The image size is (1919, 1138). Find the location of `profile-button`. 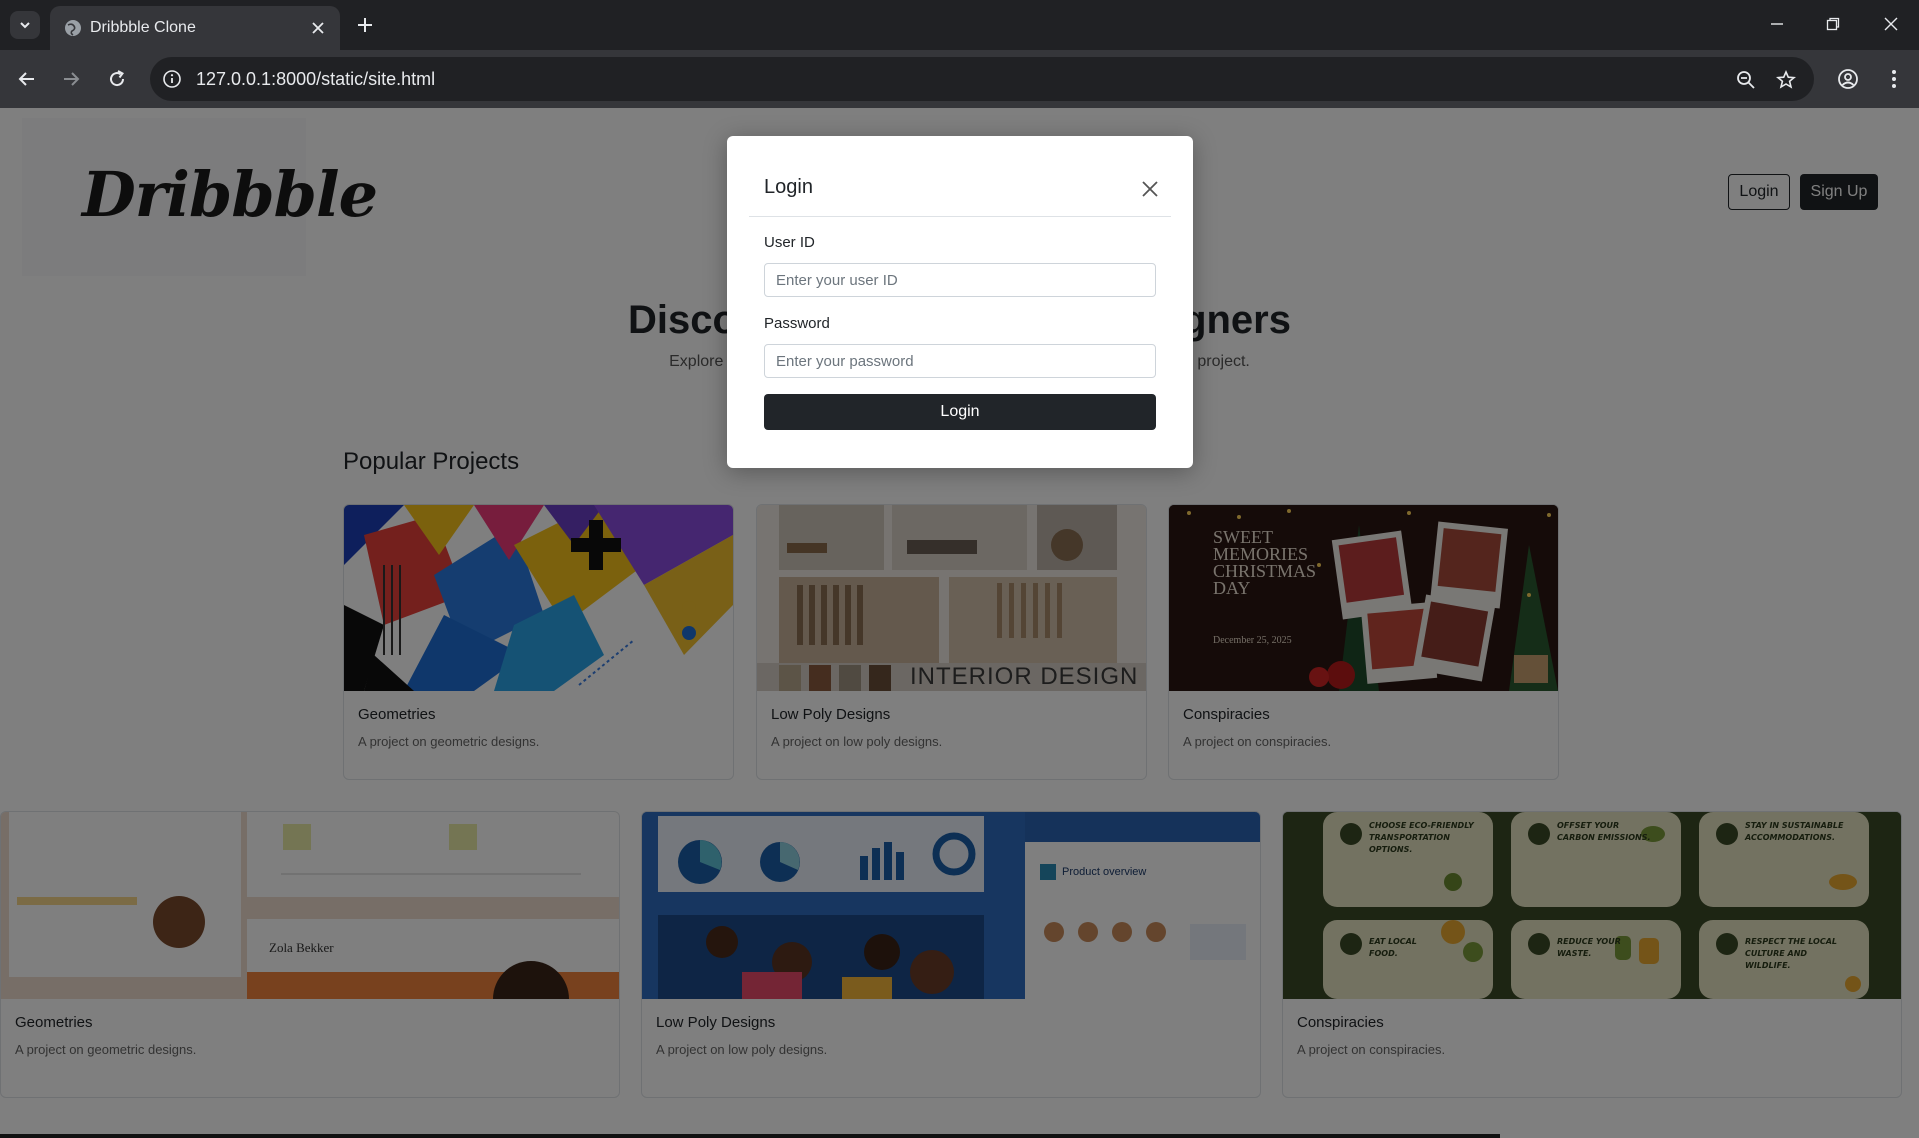

profile-button is located at coordinates (1848, 79).